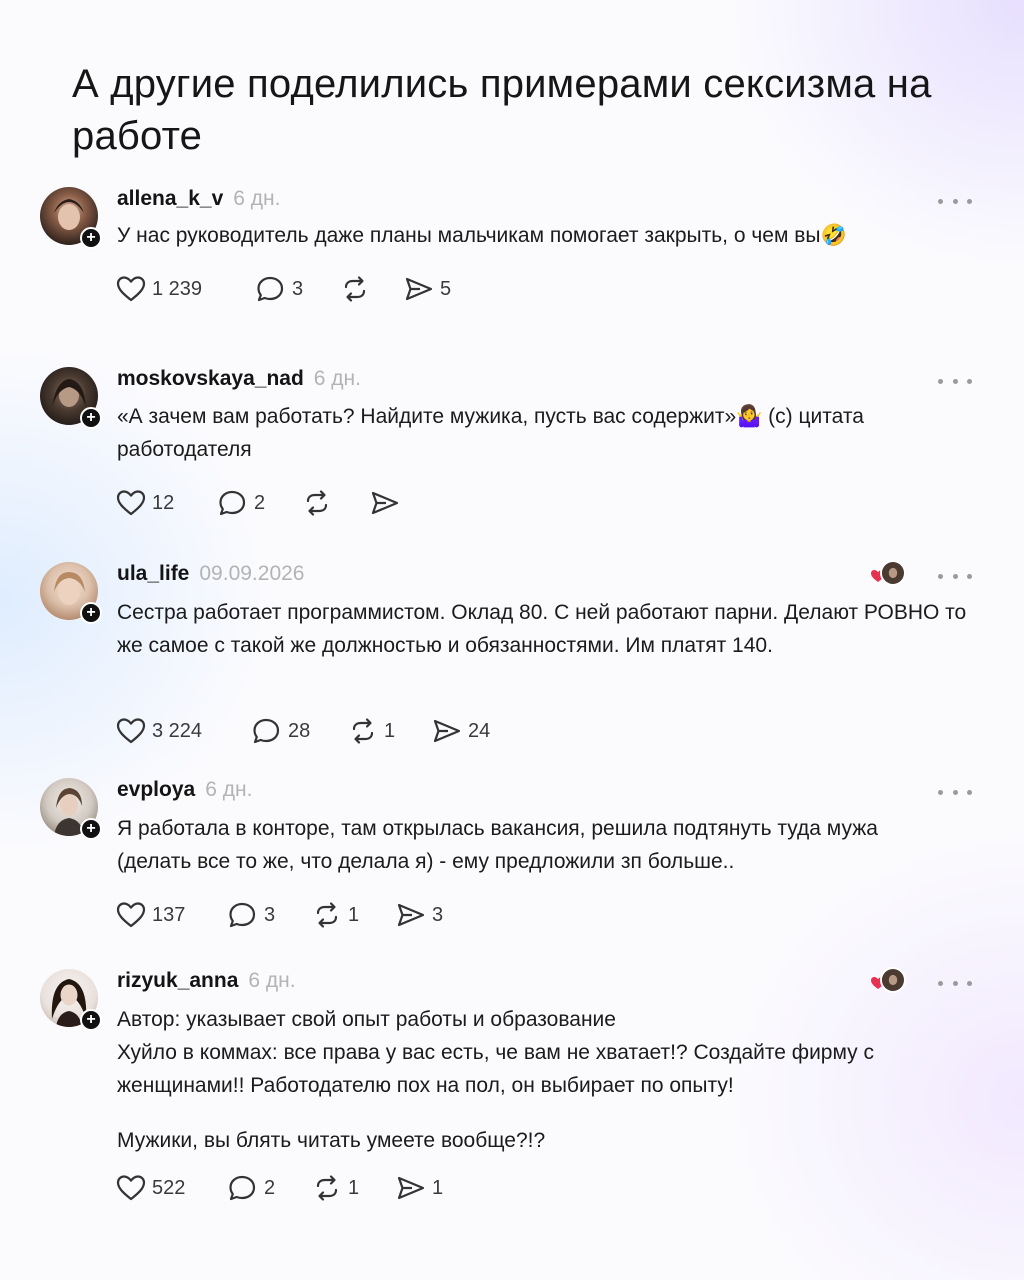 The width and height of the screenshot is (1024, 1280). I want to click on post-header: evploya 6 дн., so click(184, 793).